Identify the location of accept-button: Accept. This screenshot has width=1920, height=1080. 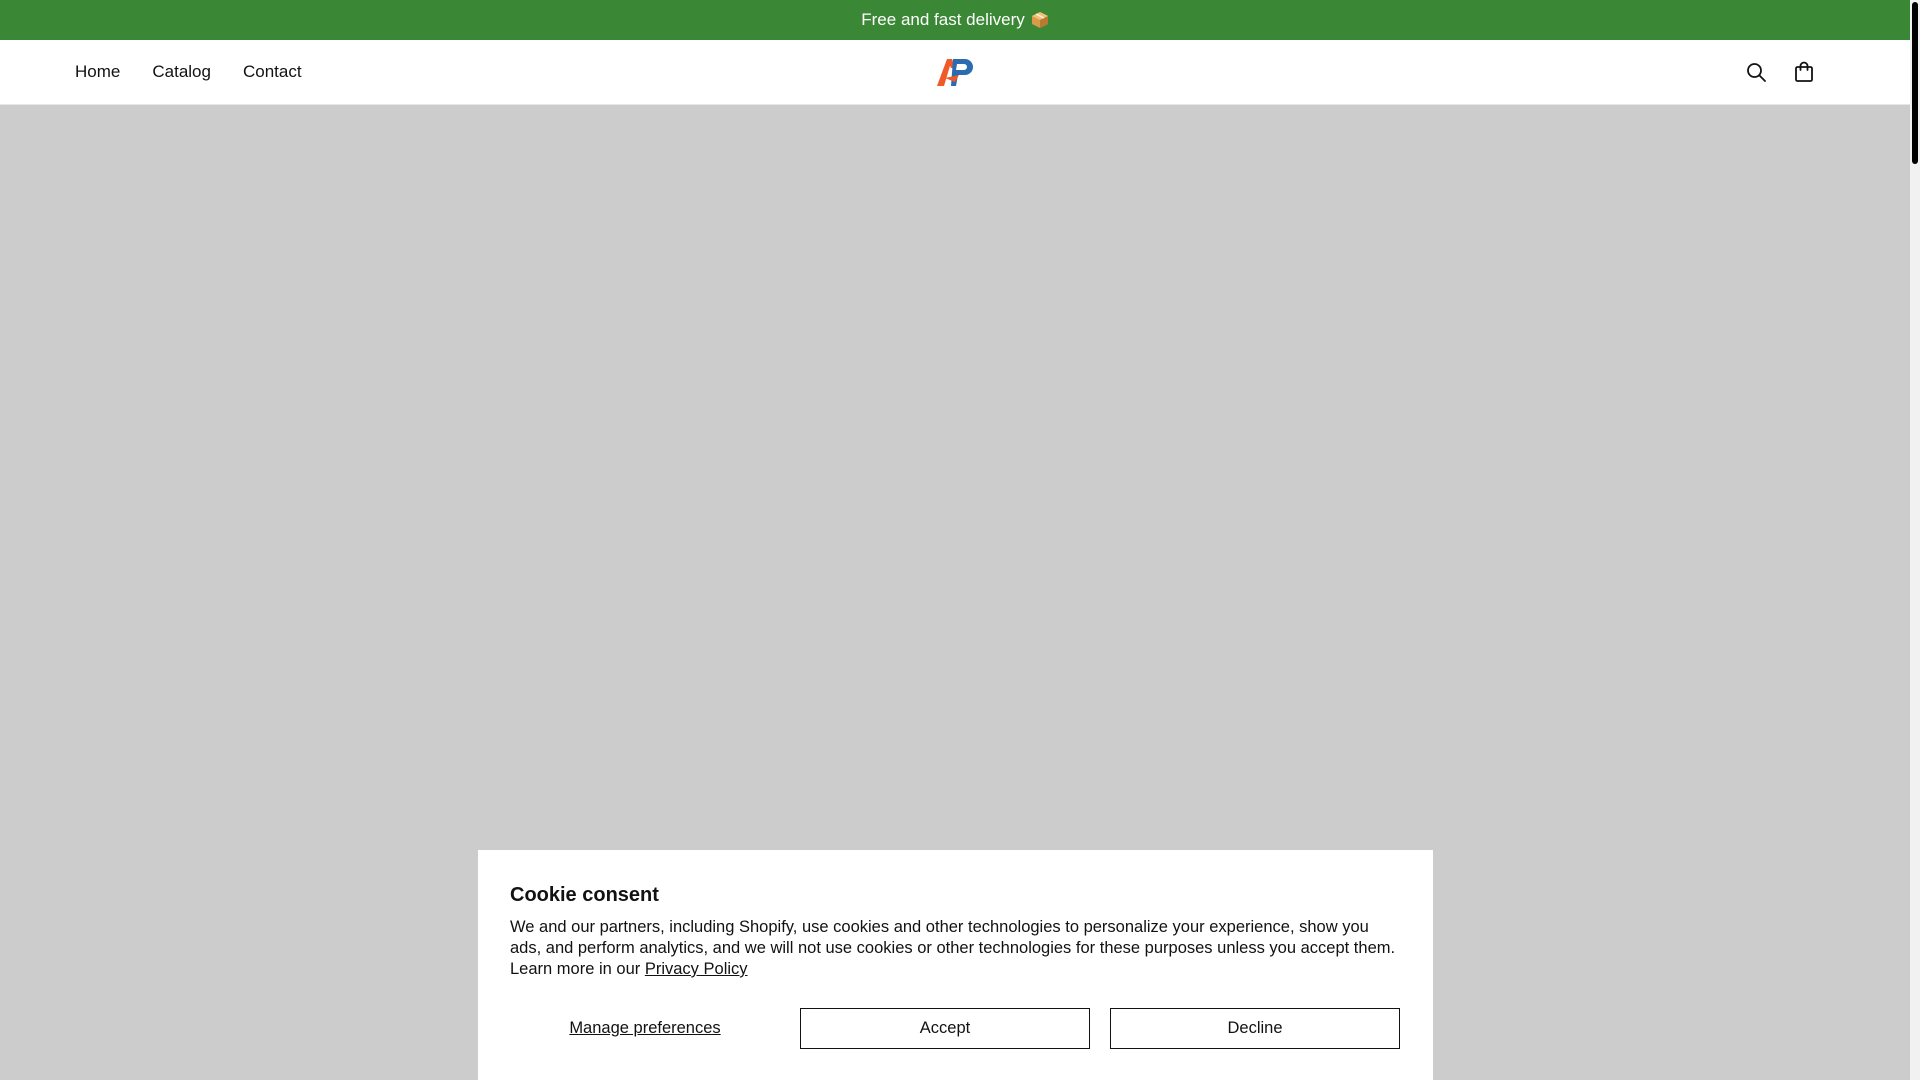
(945, 1028).